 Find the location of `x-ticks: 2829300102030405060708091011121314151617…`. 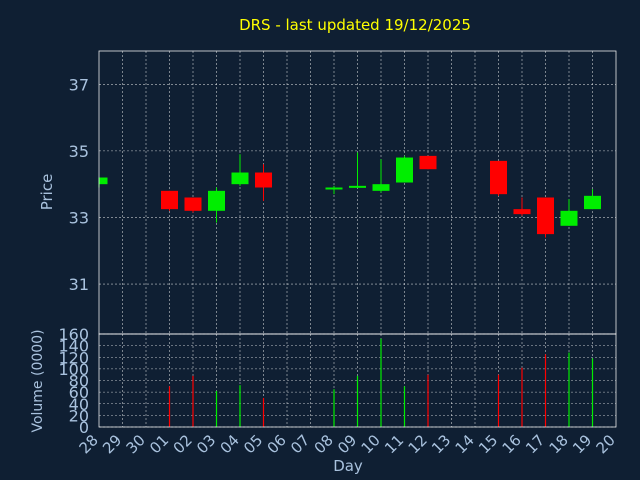

x-ticks: 2829300102030405060708091011121314151617… is located at coordinates (347, 444).